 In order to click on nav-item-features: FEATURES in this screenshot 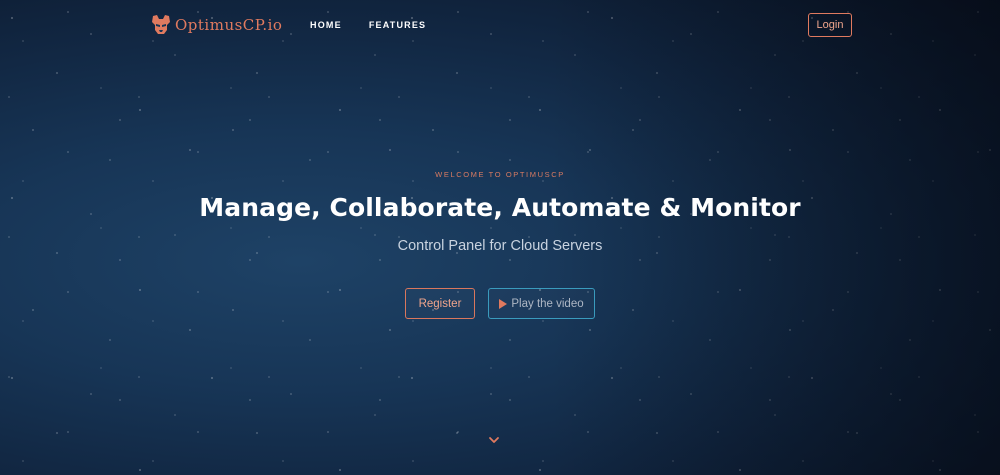, I will do `click(397, 25)`.